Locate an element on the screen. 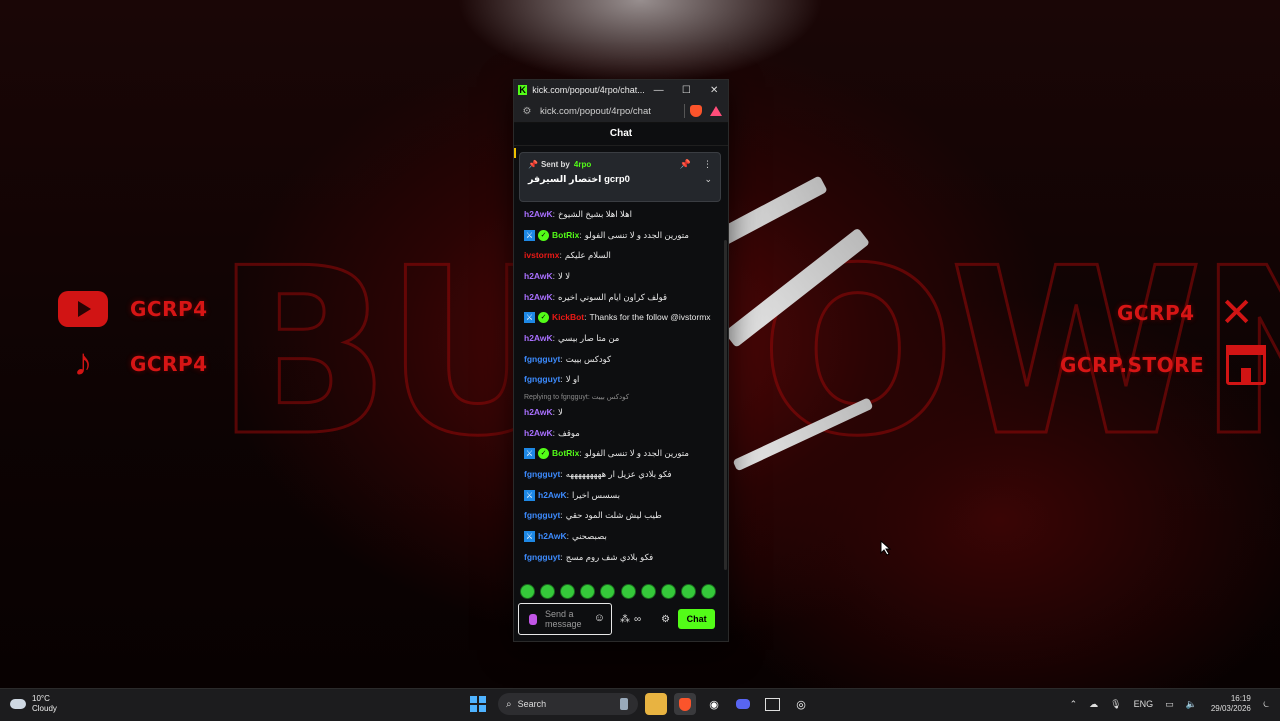 This screenshot has width=1280, height=721. globe-app-icon: ◎ is located at coordinates (801, 704).